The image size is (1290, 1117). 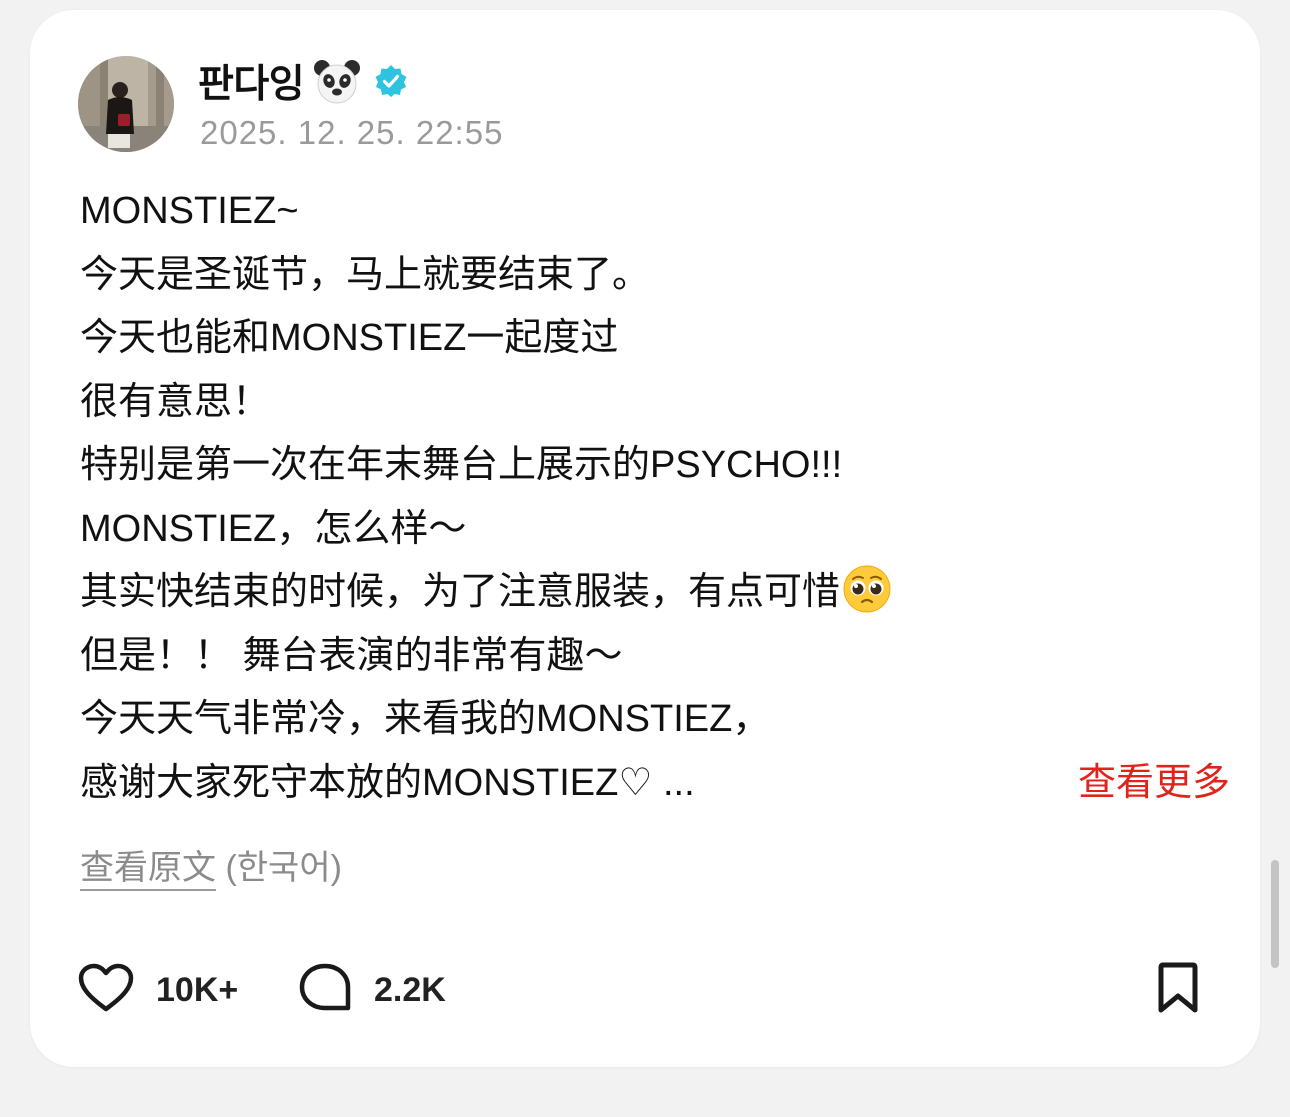 I want to click on panda-icon, so click(x=337, y=81).